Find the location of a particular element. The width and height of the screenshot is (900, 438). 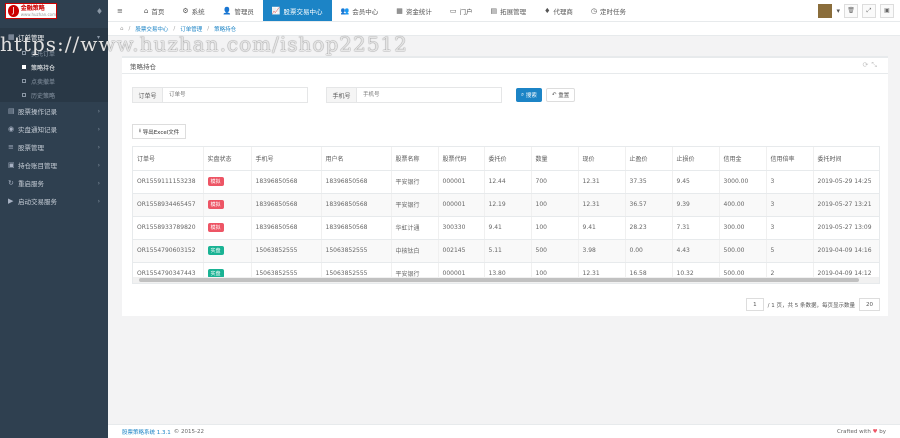

cell-now: 3.98 is located at coordinates (602, 251).